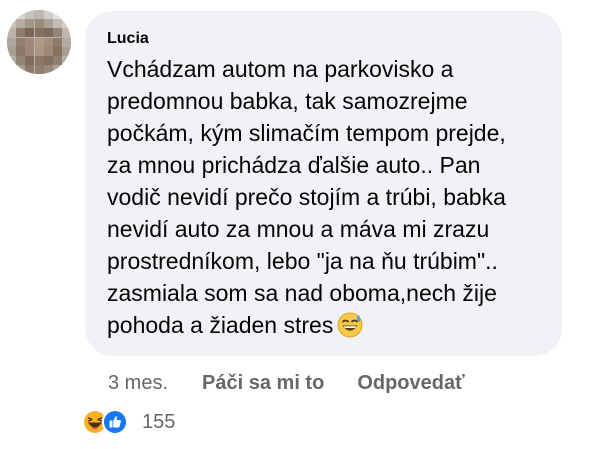 This screenshot has height=449, width=594. Describe the element at coordinates (220, 325) in the screenshot. I see `comment-text-line: pohoda a žiaden stres` at that location.